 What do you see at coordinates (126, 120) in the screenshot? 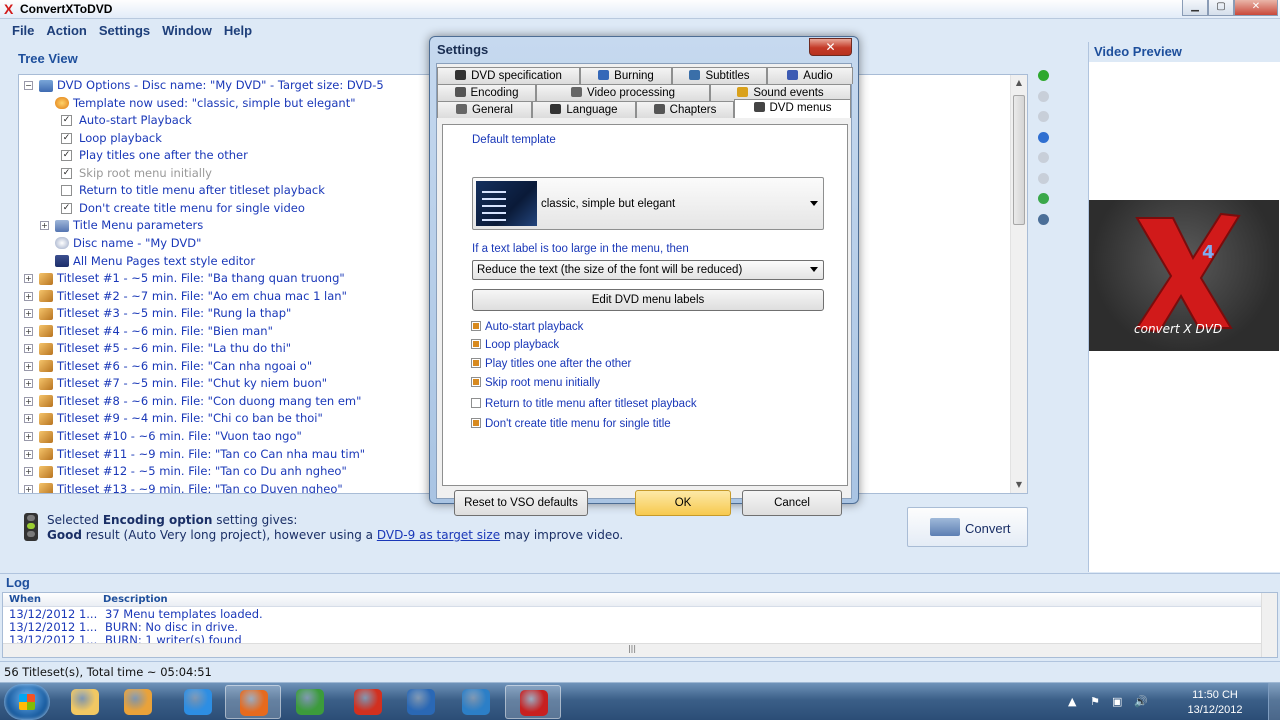
I see `tree-option-row: ✓ Auto-start Playback` at bounding box center [126, 120].